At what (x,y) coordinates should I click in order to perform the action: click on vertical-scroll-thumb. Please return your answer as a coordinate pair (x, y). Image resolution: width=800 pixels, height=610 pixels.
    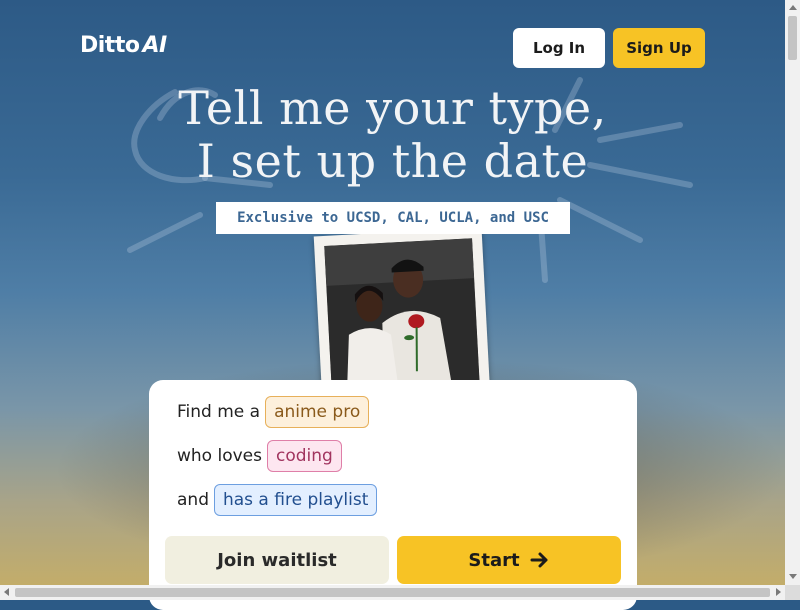
    Looking at the image, I should click on (792, 38).